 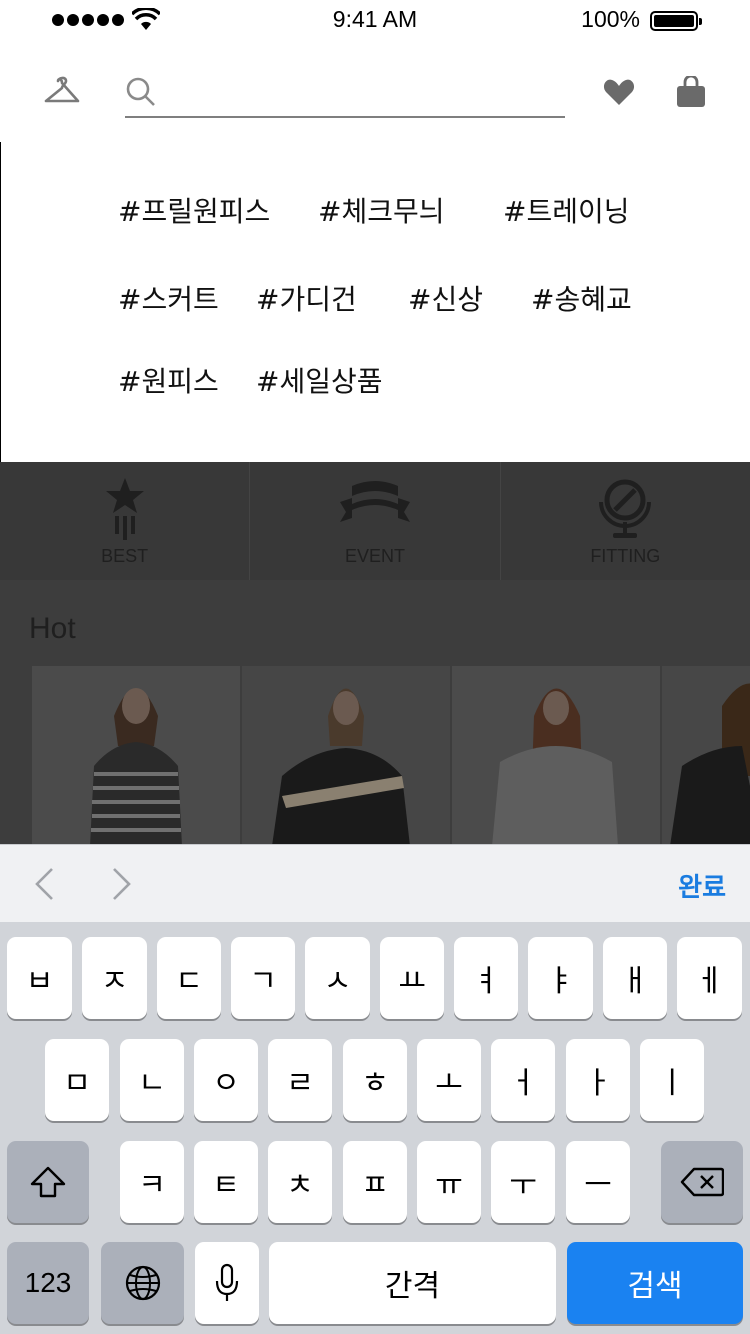 I want to click on tag-suggestion: #스커트, so click(x=168, y=298).